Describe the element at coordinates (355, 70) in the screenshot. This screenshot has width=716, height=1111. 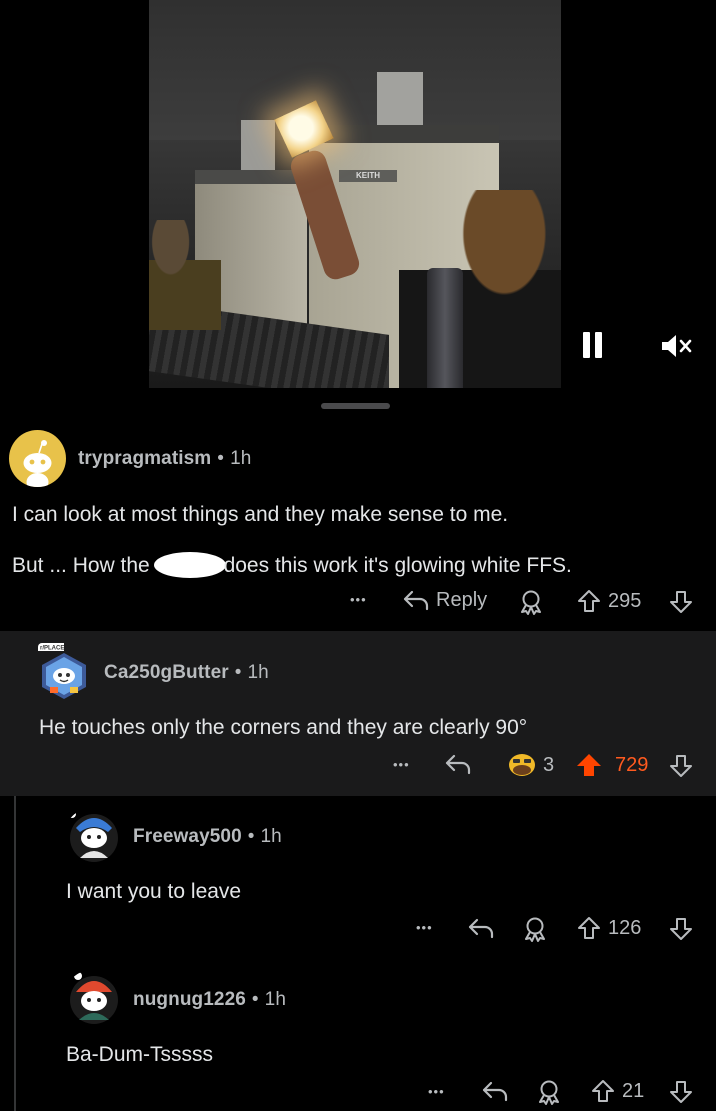
I see `video-frame-ceiling` at that location.